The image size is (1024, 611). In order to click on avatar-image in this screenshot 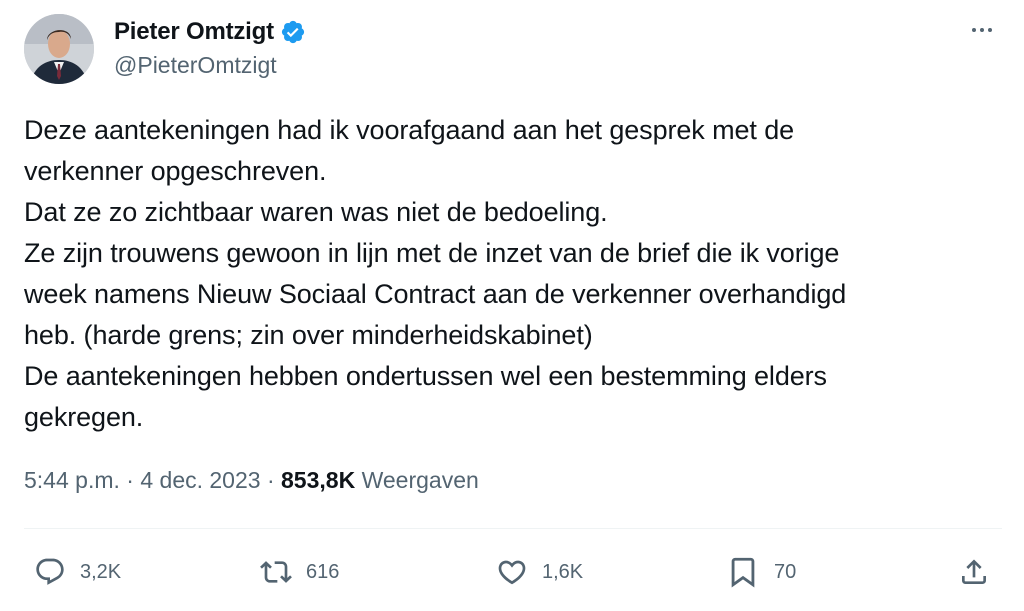, I will do `click(59, 49)`.